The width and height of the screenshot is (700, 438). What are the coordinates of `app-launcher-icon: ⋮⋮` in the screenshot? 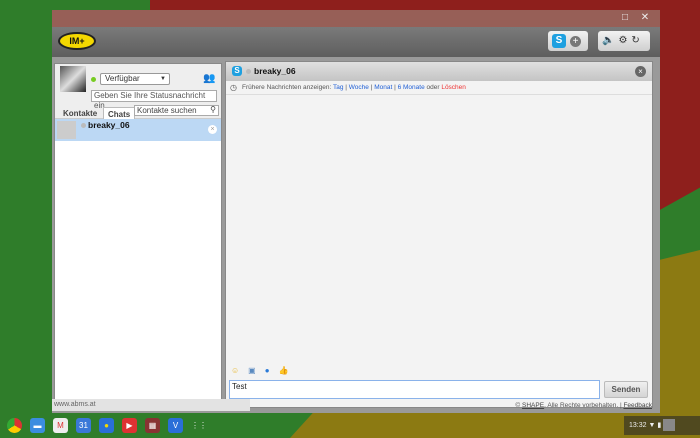 It's located at (199, 425).